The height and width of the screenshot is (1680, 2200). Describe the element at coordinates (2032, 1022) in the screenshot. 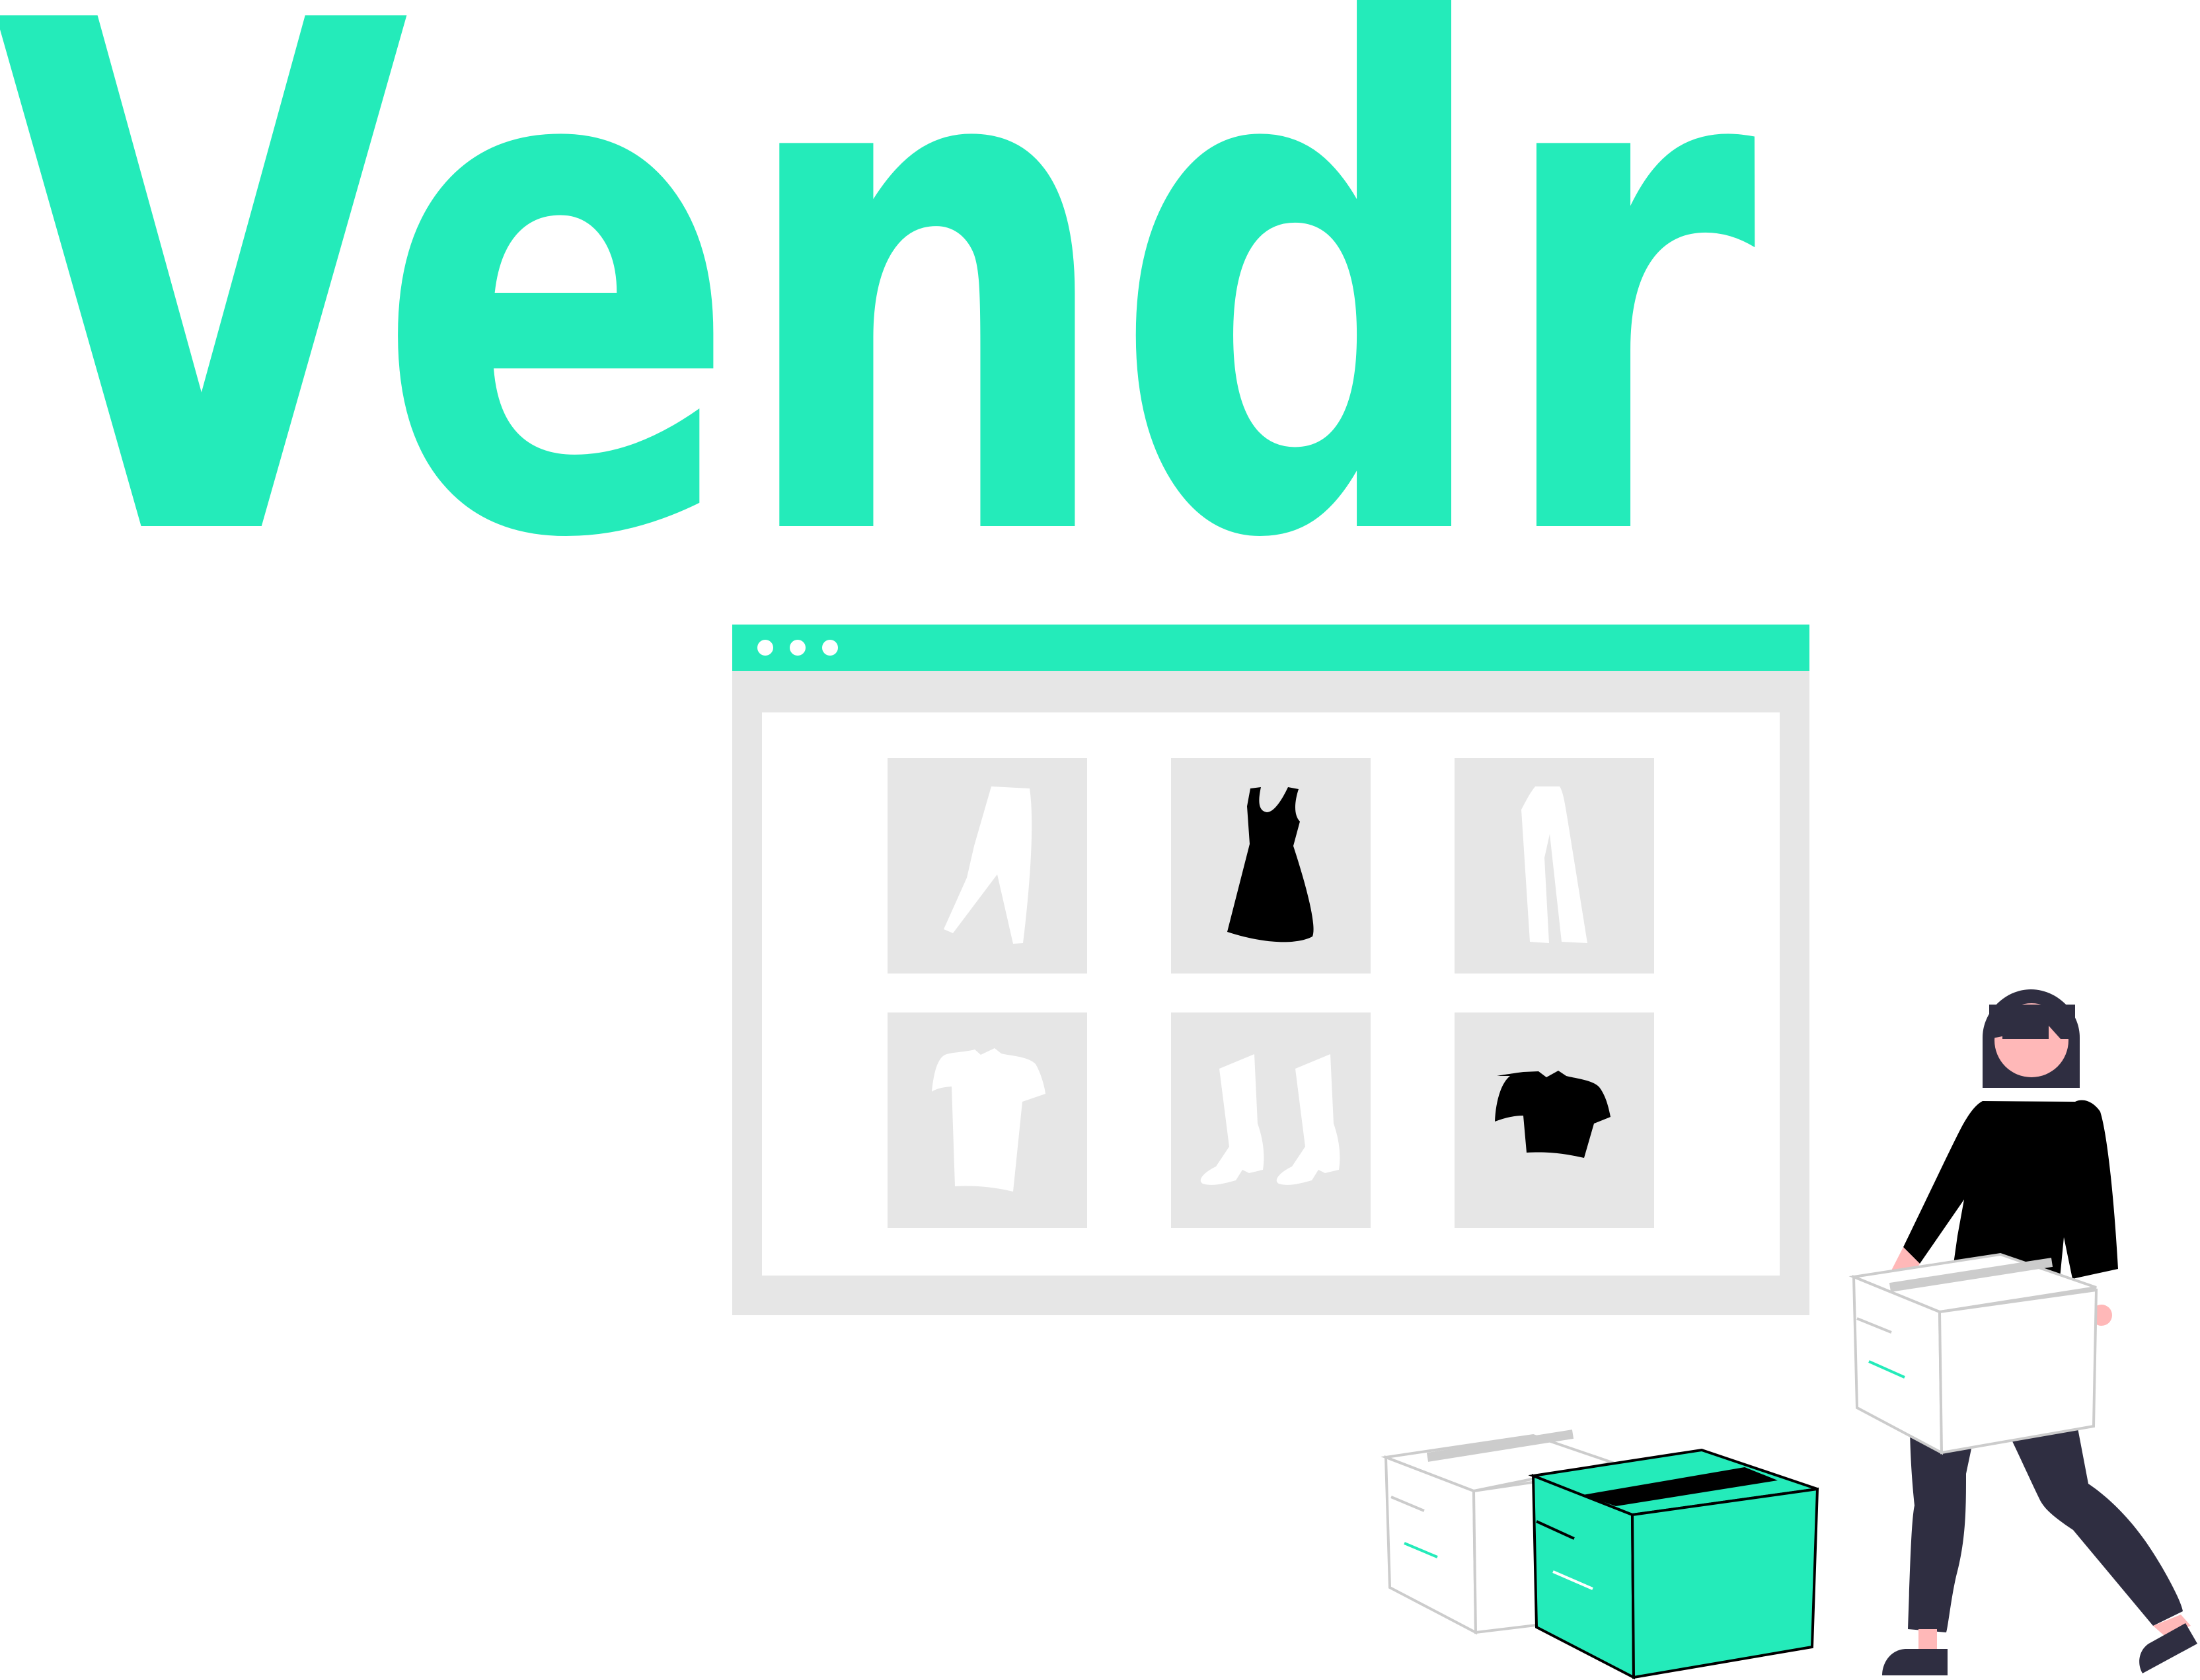

I see `person-bangs` at that location.